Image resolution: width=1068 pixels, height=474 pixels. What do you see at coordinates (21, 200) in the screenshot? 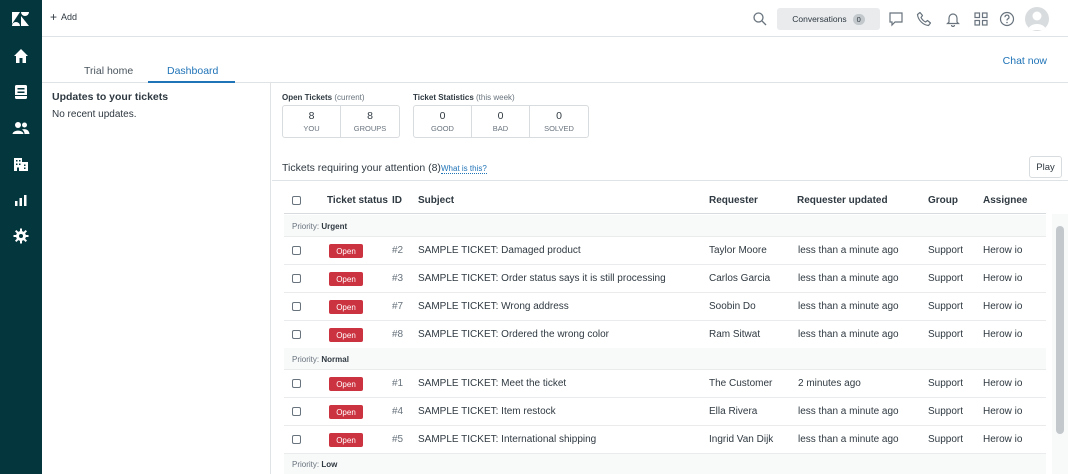
I see `reporting-icon` at bounding box center [21, 200].